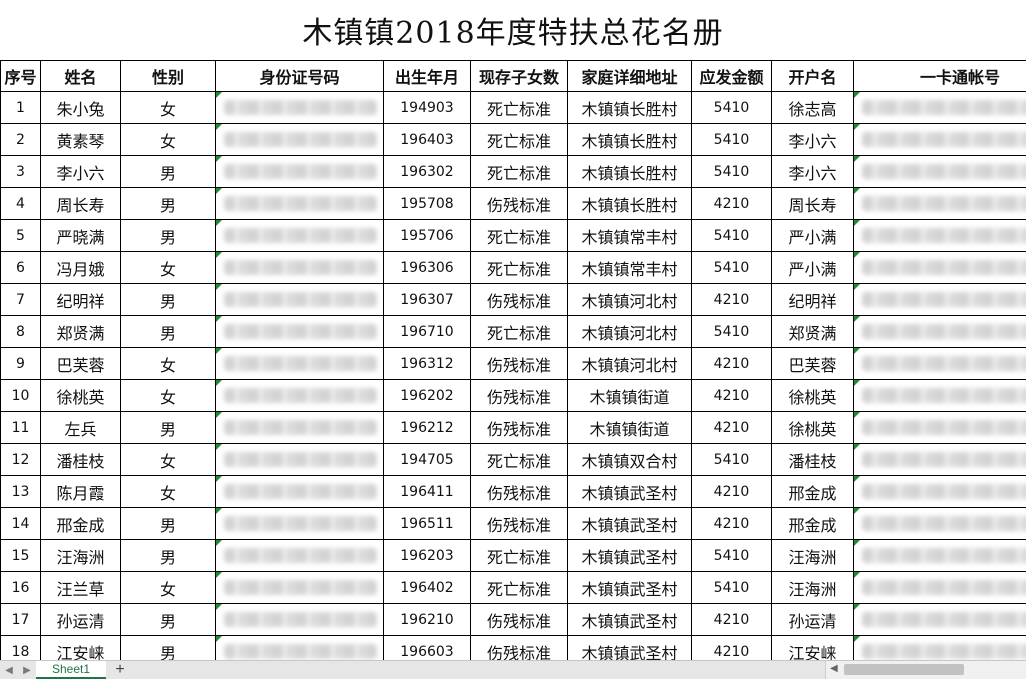 Image resolution: width=1026 pixels, height=679 pixels. Describe the element at coordinates (21, 300) in the screenshot. I see `cell-no: 7` at that location.